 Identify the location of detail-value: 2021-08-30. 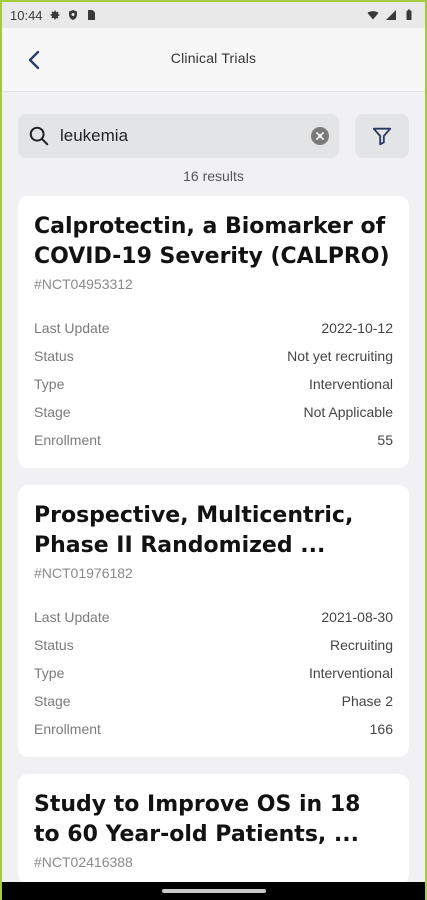
(357, 617).